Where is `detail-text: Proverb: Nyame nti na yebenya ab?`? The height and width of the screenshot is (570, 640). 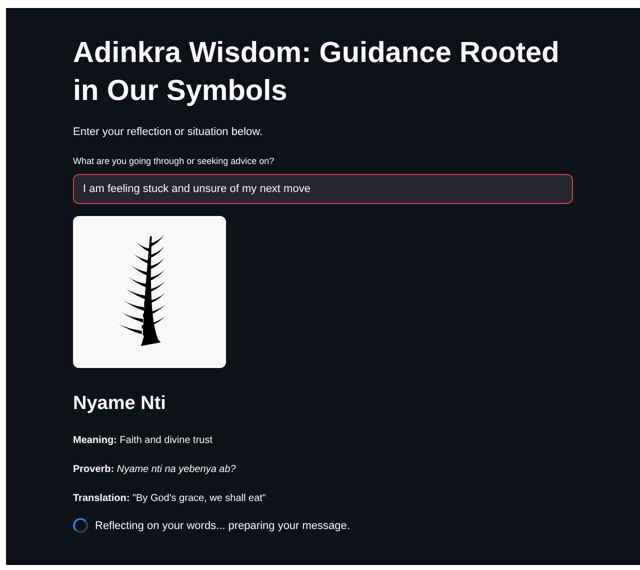
detail-text: Proverb: Nyame nti na yebenya ab? is located at coordinates (155, 469).